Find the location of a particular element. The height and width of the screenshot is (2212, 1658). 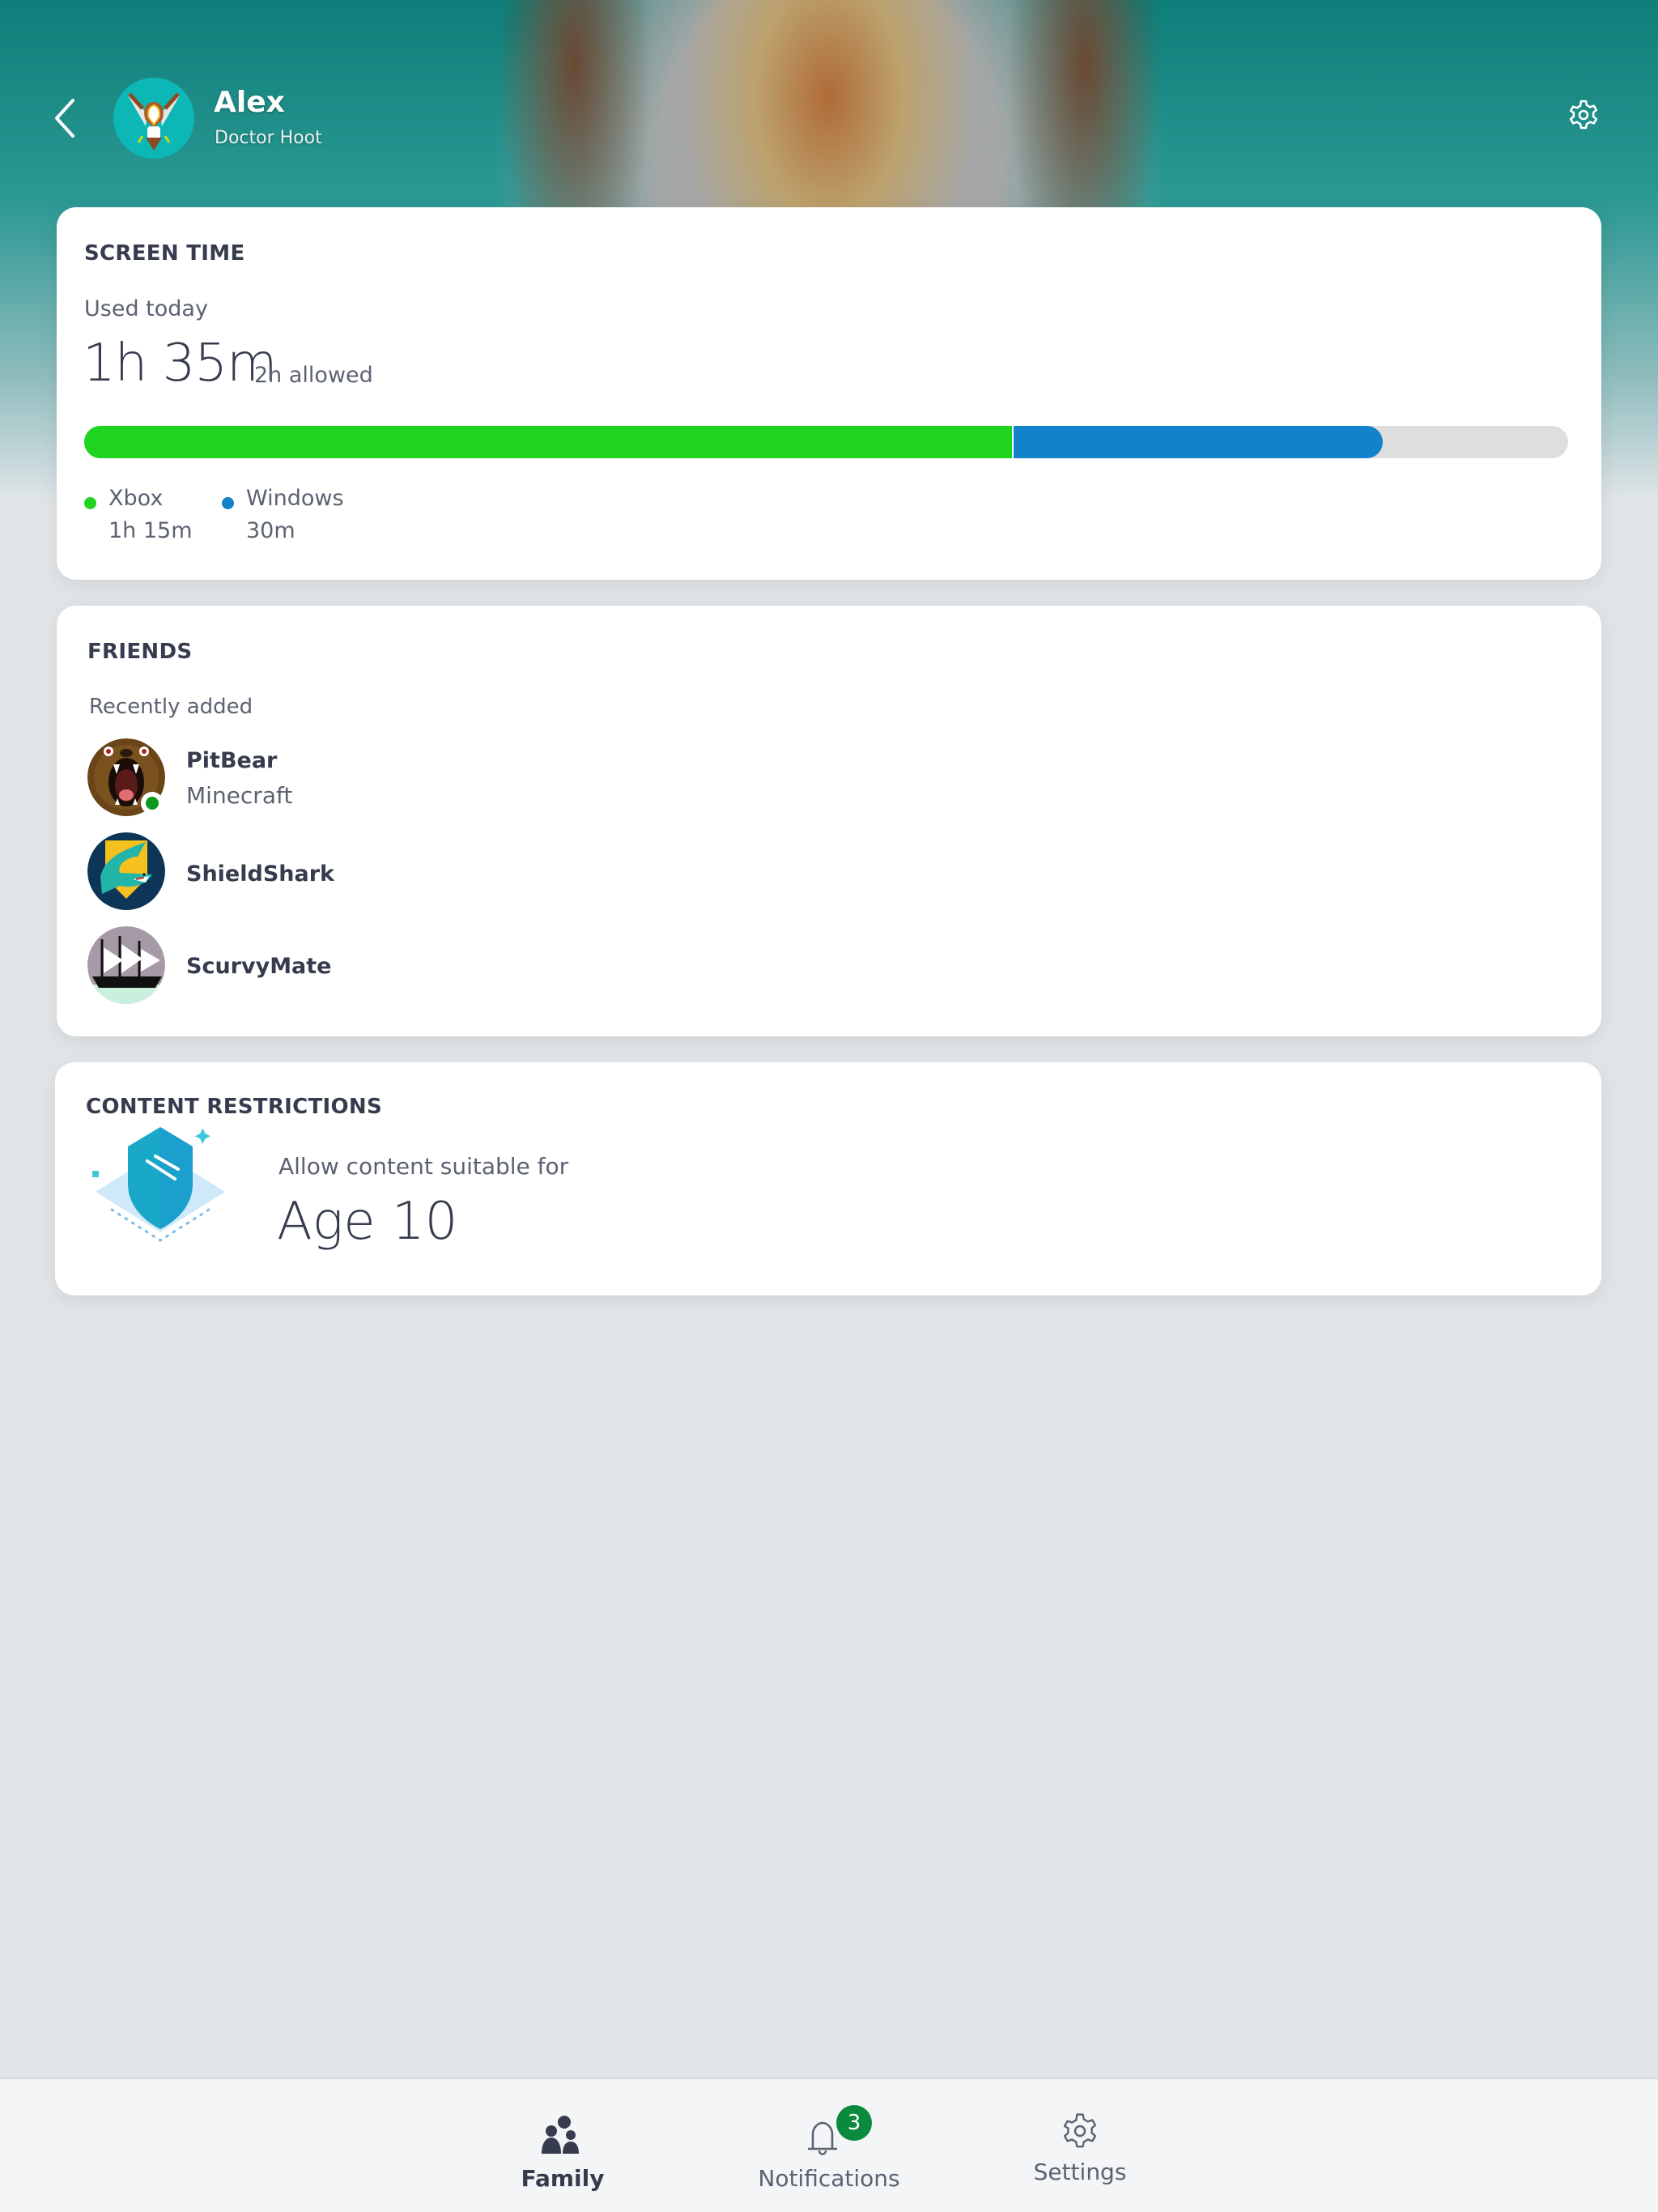

recently-added-label: Recently added is located at coordinates (171, 707).